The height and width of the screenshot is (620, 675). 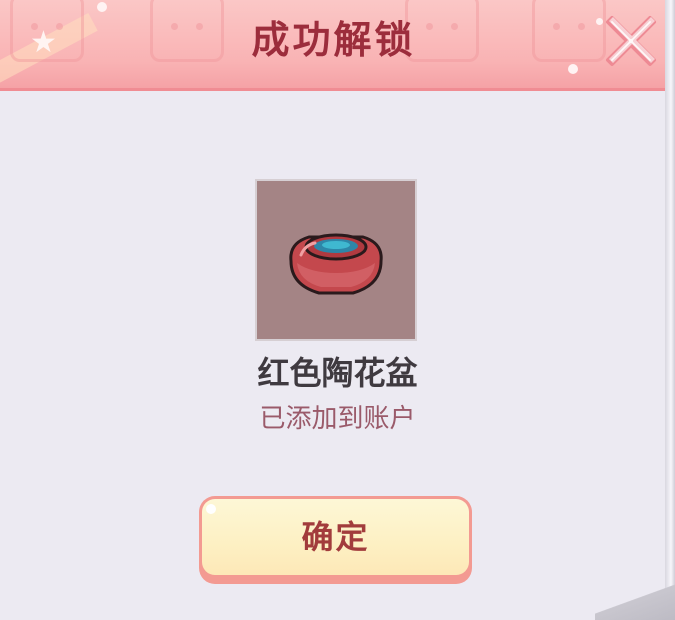 What do you see at coordinates (337, 419) in the screenshot?
I see `item-status-text: 已添加到账户` at bounding box center [337, 419].